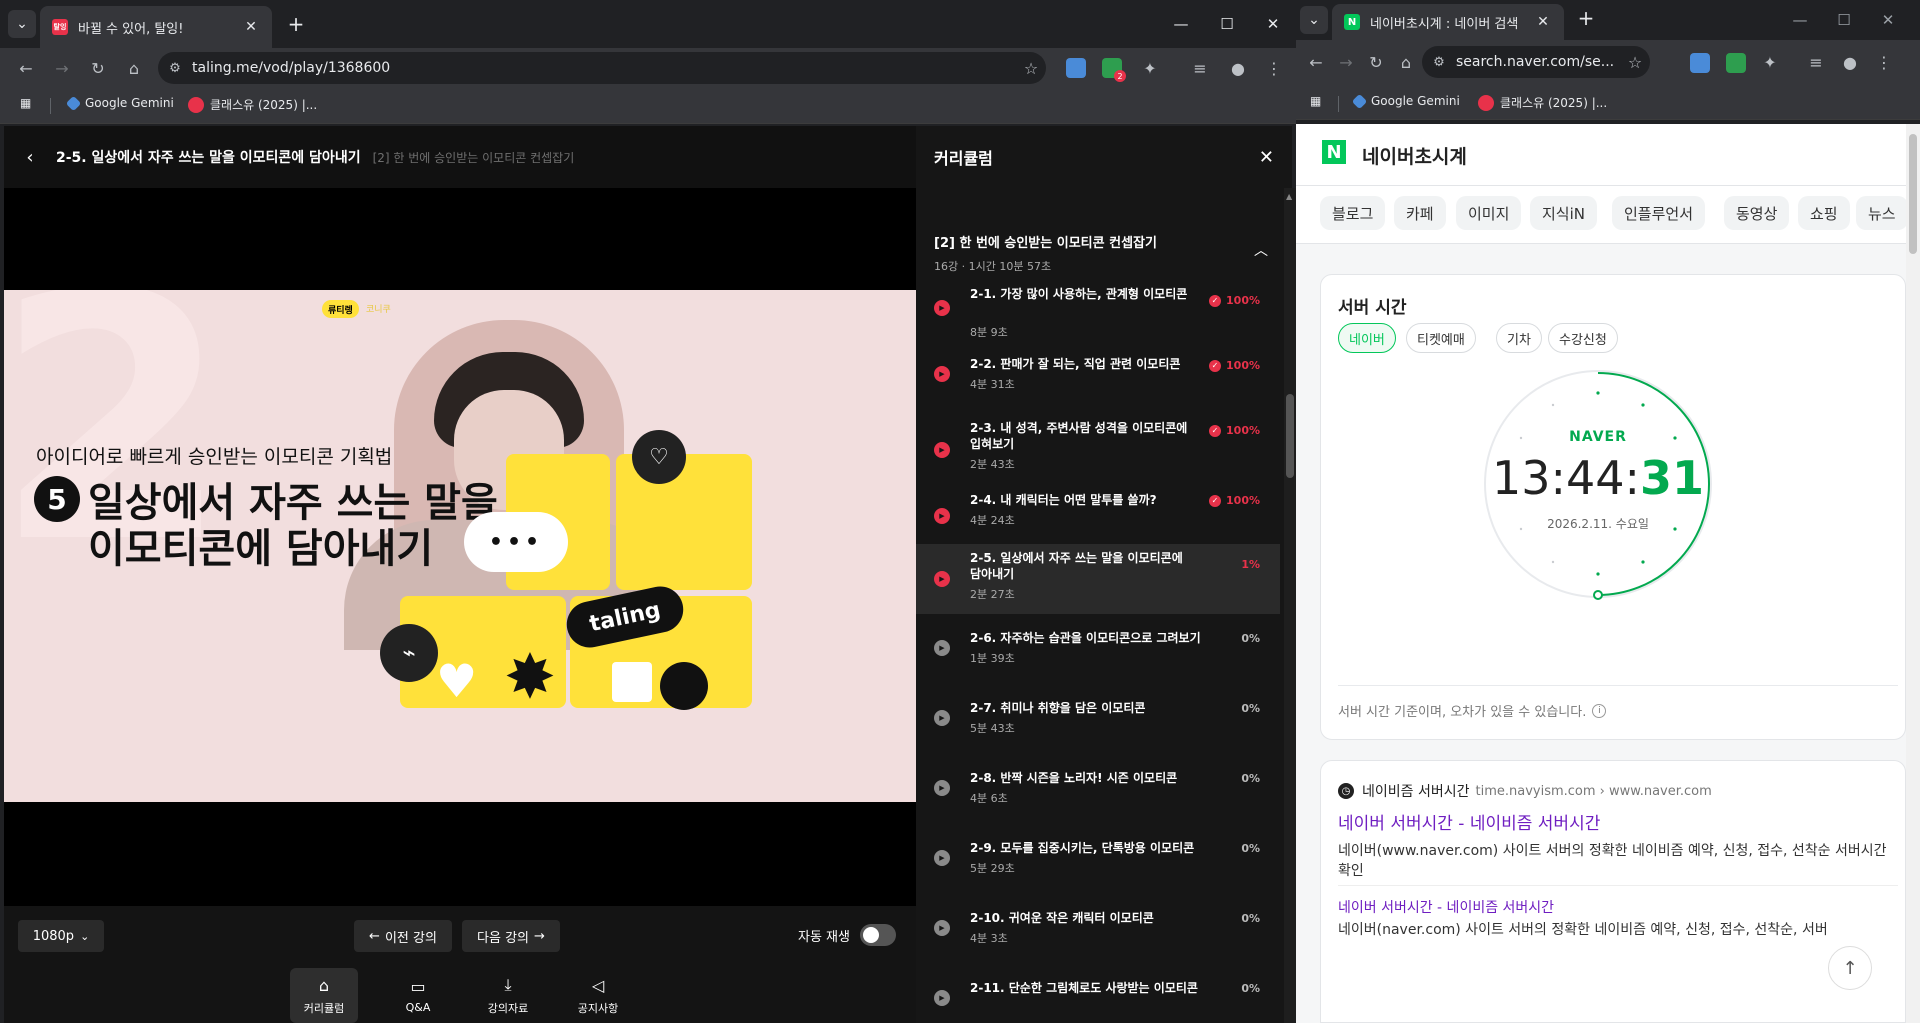  I want to click on prev-lecture-button: ← 이전 강의, so click(403, 936).